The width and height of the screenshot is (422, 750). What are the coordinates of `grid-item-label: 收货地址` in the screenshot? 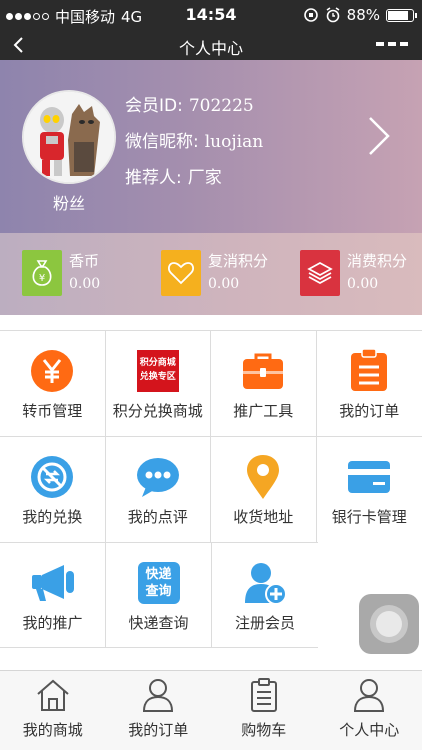 It's located at (263, 517).